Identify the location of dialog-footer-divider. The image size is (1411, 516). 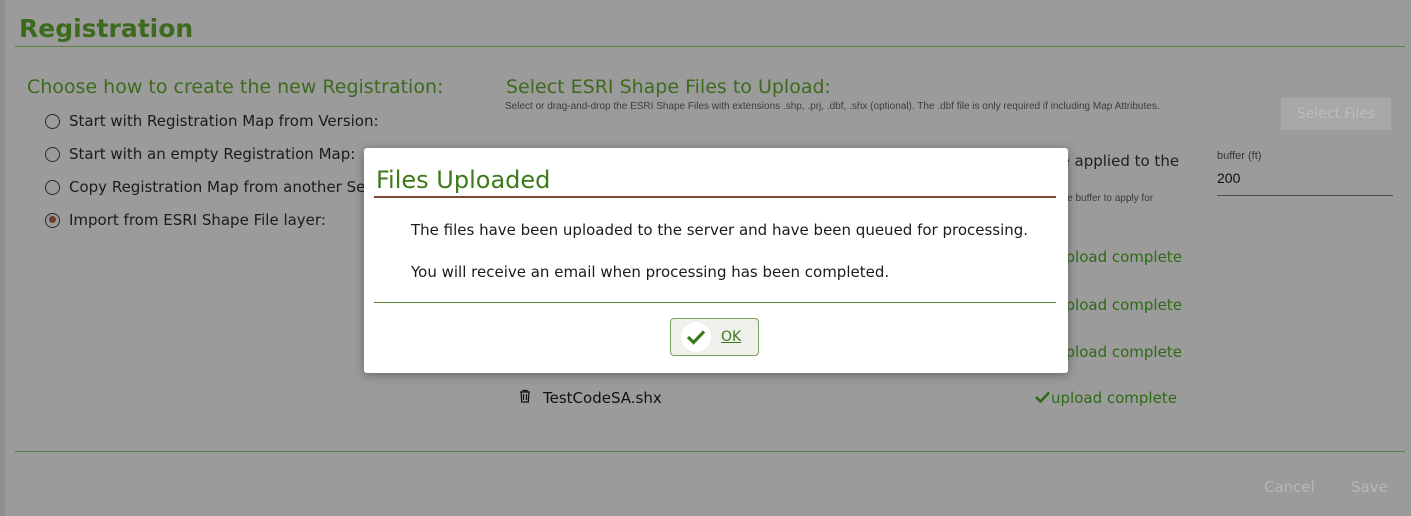
(715, 302).